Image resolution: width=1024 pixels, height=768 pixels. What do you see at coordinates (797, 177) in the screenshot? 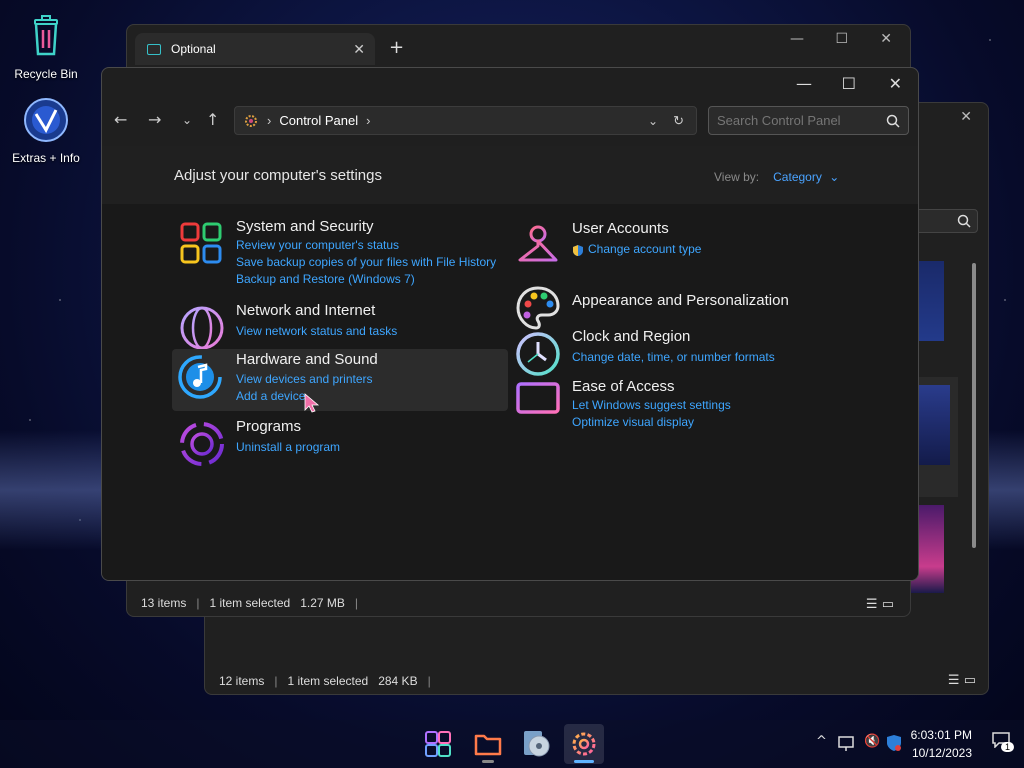
I see `view-by-dropdown: Category` at bounding box center [797, 177].